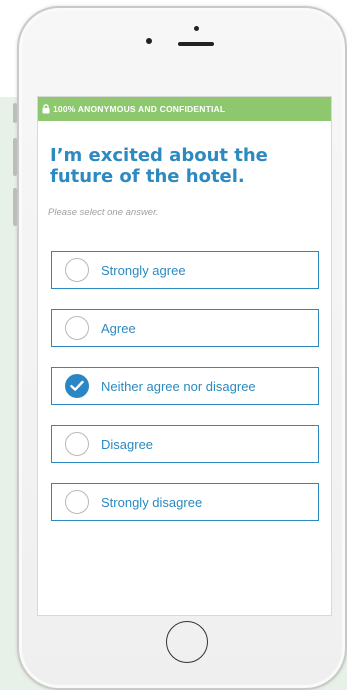 The width and height of the screenshot is (347, 690). I want to click on option-disagree: Disagree, so click(185, 444).